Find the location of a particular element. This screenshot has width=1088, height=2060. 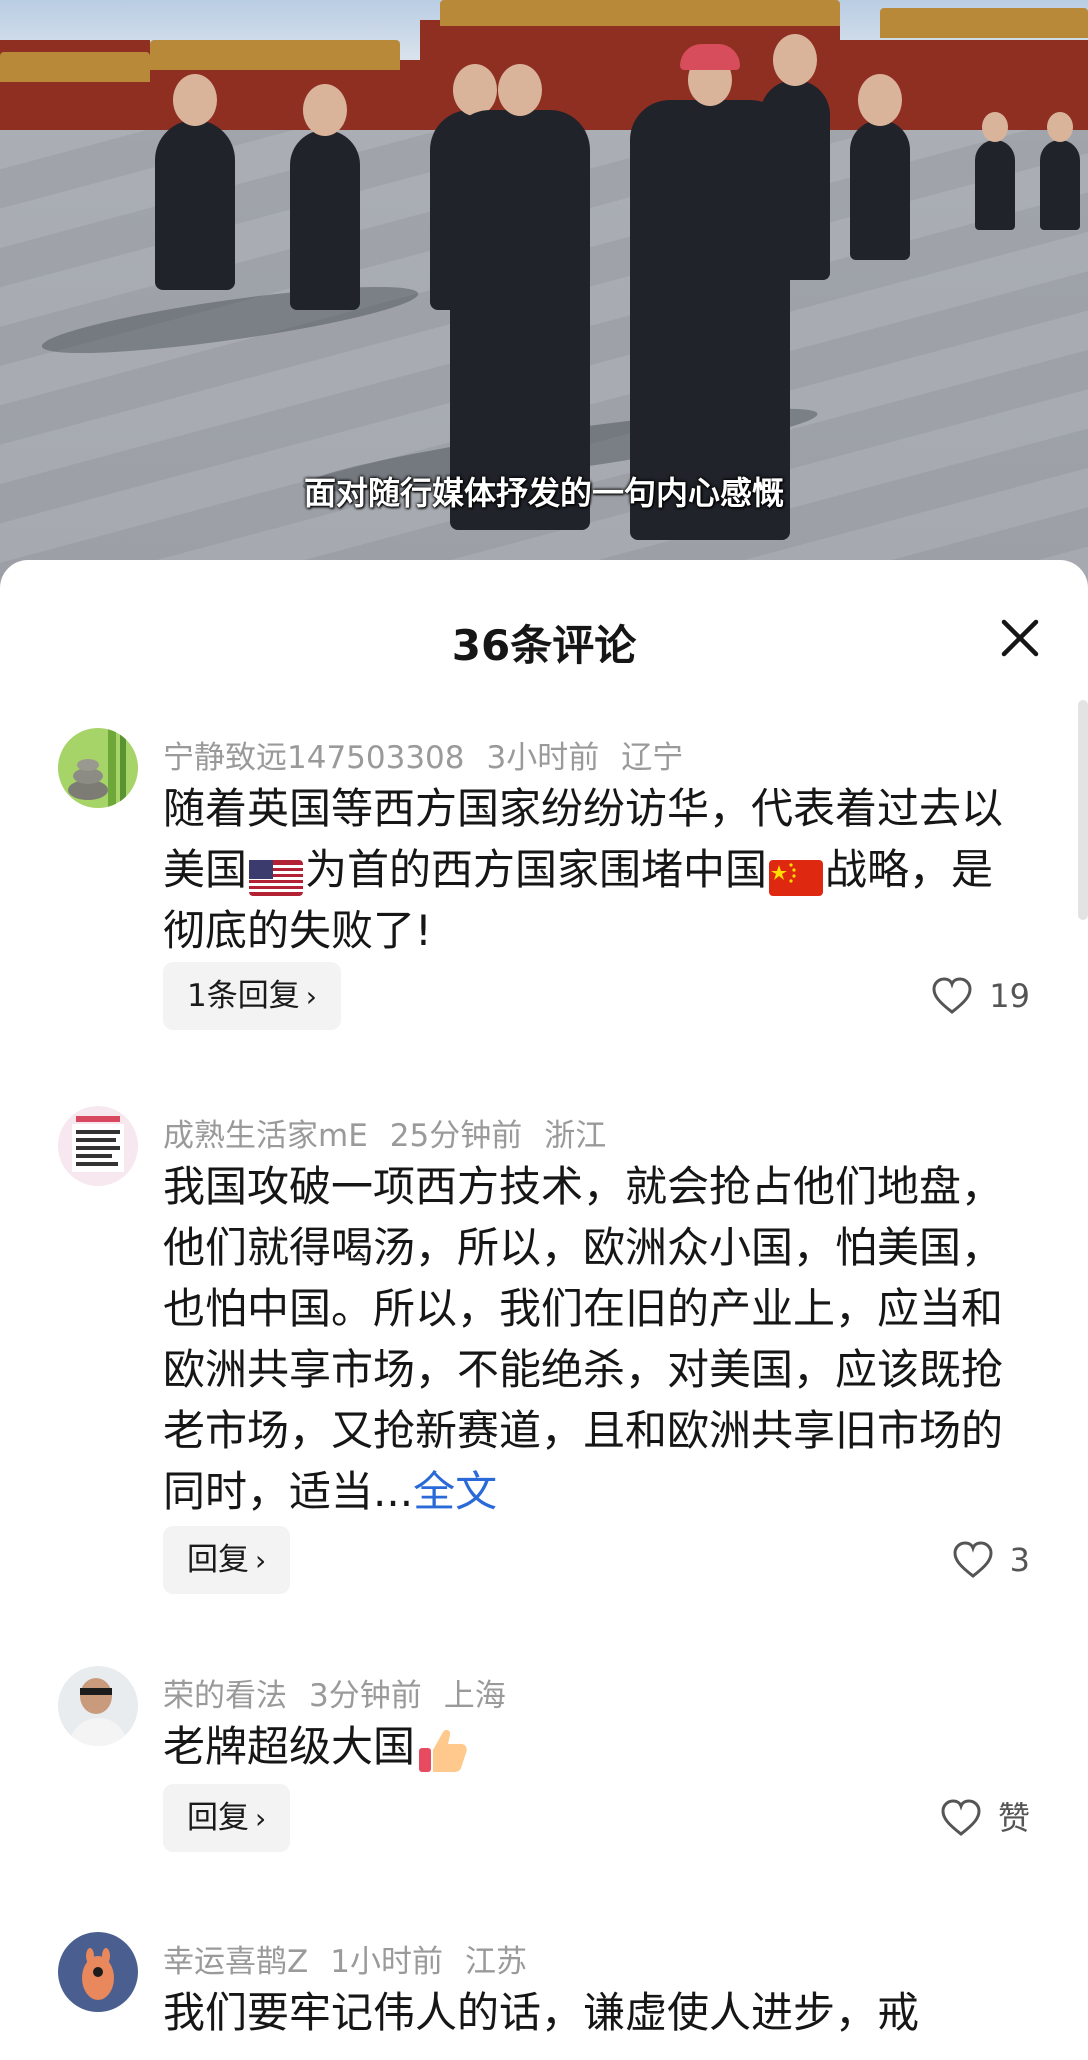

like-button: 19 is located at coordinates (980, 996).